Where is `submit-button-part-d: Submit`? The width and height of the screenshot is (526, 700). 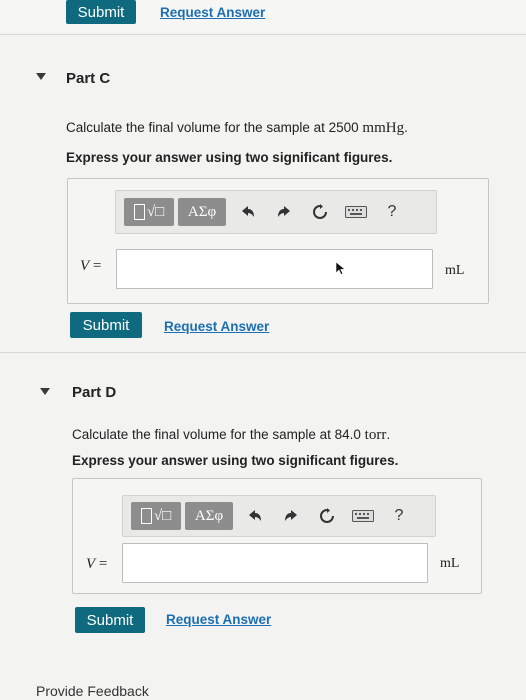
submit-button-part-d: Submit is located at coordinates (110, 620).